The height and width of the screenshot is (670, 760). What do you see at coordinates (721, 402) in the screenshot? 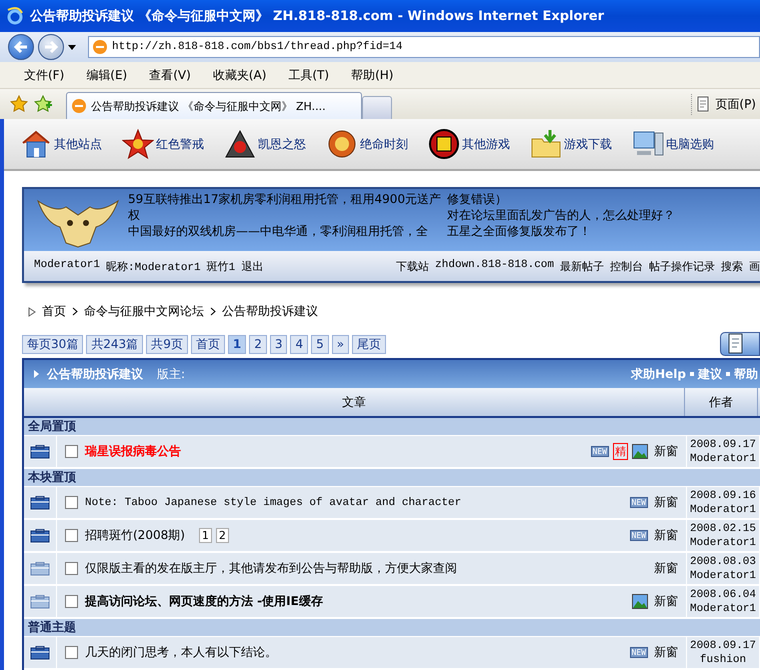
I see `column-header: 作者` at bounding box center [721, 402].